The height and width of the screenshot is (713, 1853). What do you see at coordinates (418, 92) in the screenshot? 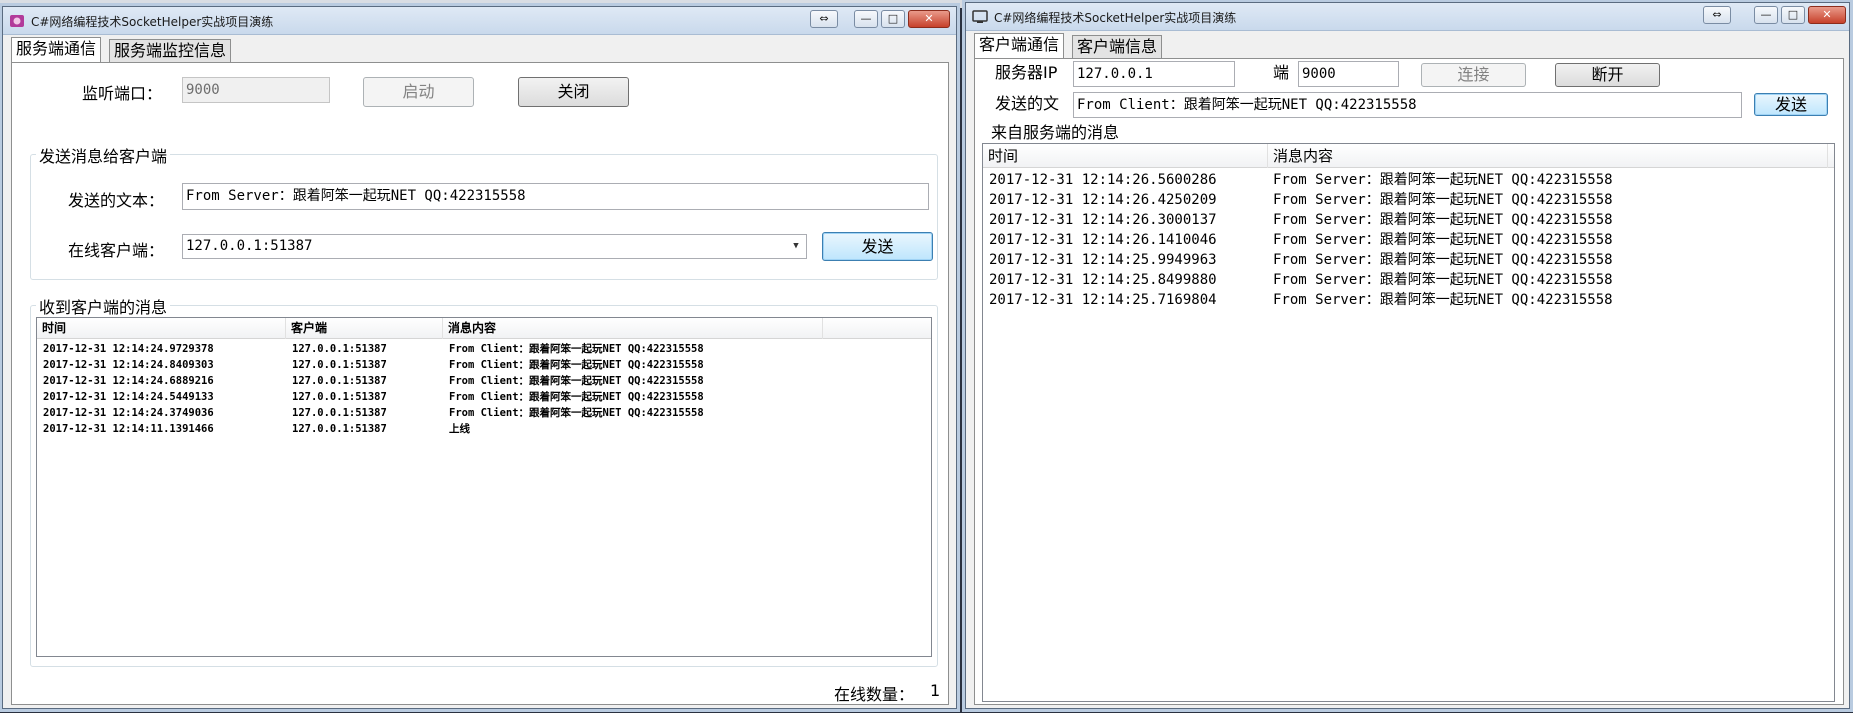
I see `start-button: 启动` at bounding box center [418, 92].